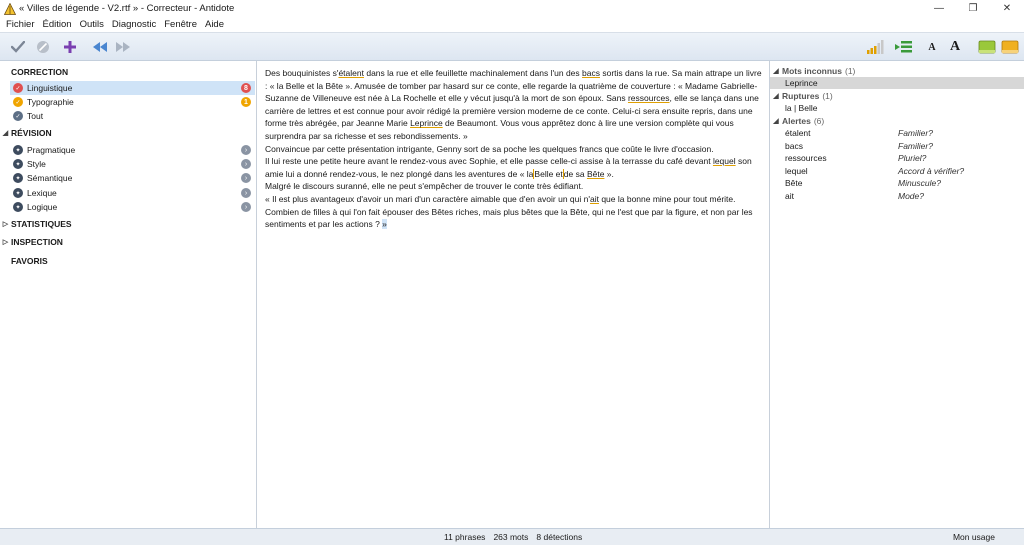 The image size is (1024, 545). What do you see at coordinates (132, 207) in the screenshot?
I see `nav-item-logique: ✦ Logique ›` at bounding box center [132, 207].